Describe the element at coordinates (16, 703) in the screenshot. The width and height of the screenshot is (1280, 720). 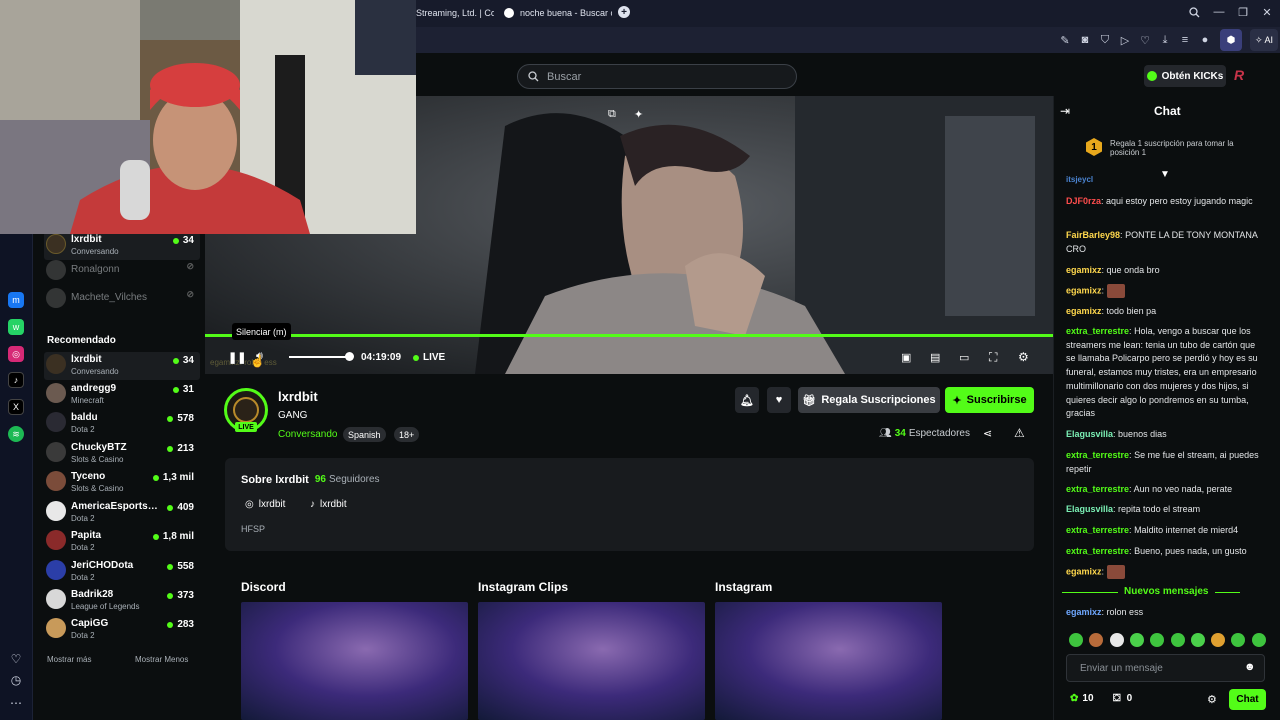
I see `more-icon: ⋯` at that location.